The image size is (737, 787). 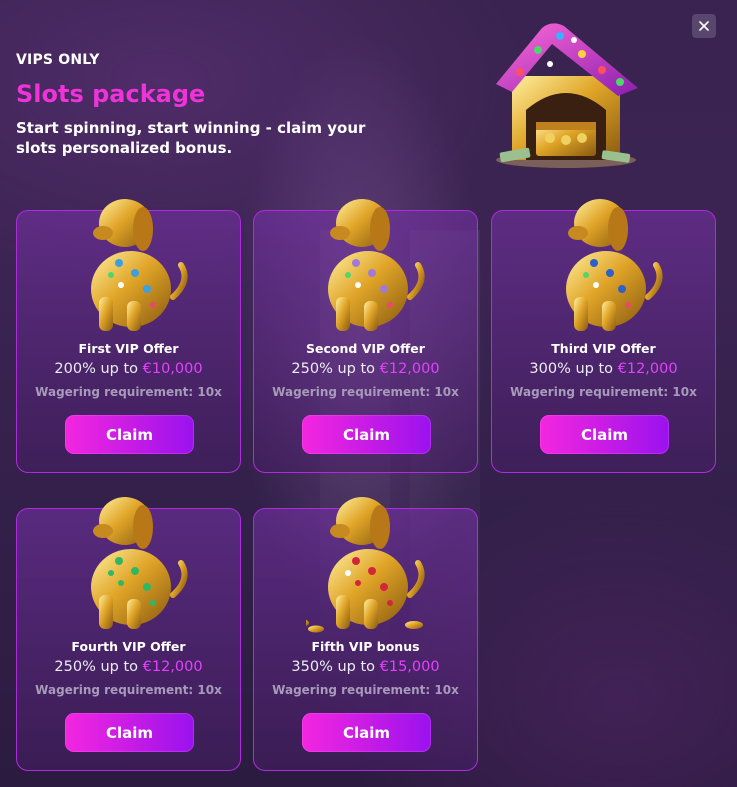 I want to click on vips-only-label: VIPS ONLY, so click(x=58, y=60).